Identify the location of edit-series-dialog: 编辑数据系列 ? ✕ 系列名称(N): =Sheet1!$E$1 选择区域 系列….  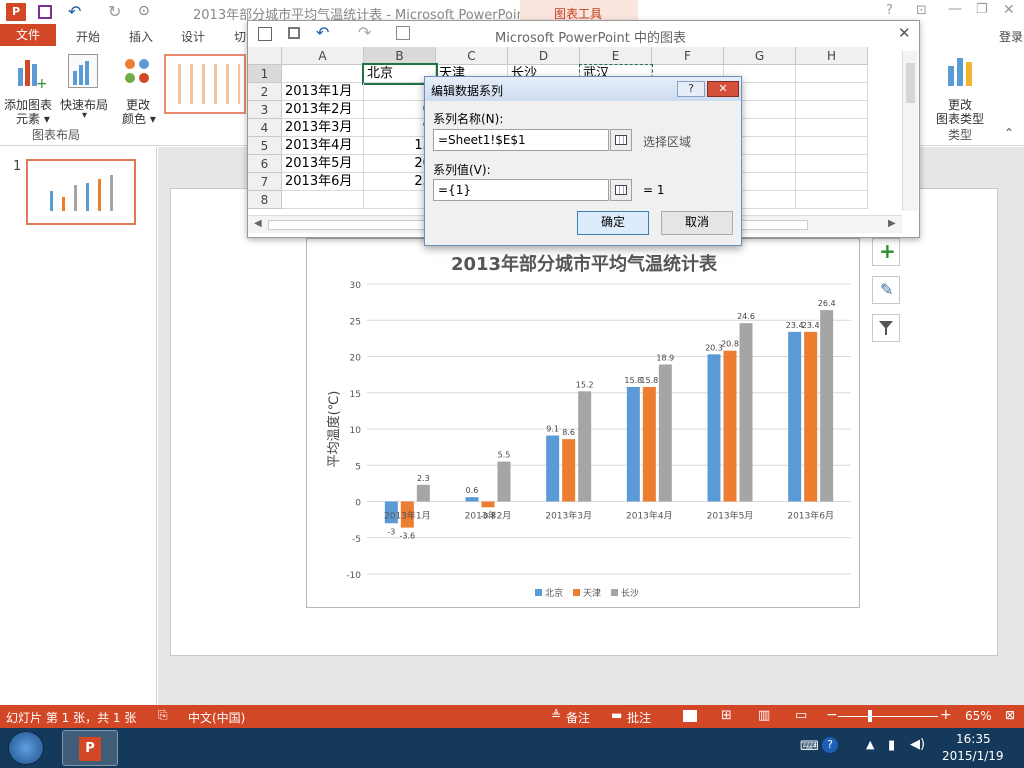
(583, 161).